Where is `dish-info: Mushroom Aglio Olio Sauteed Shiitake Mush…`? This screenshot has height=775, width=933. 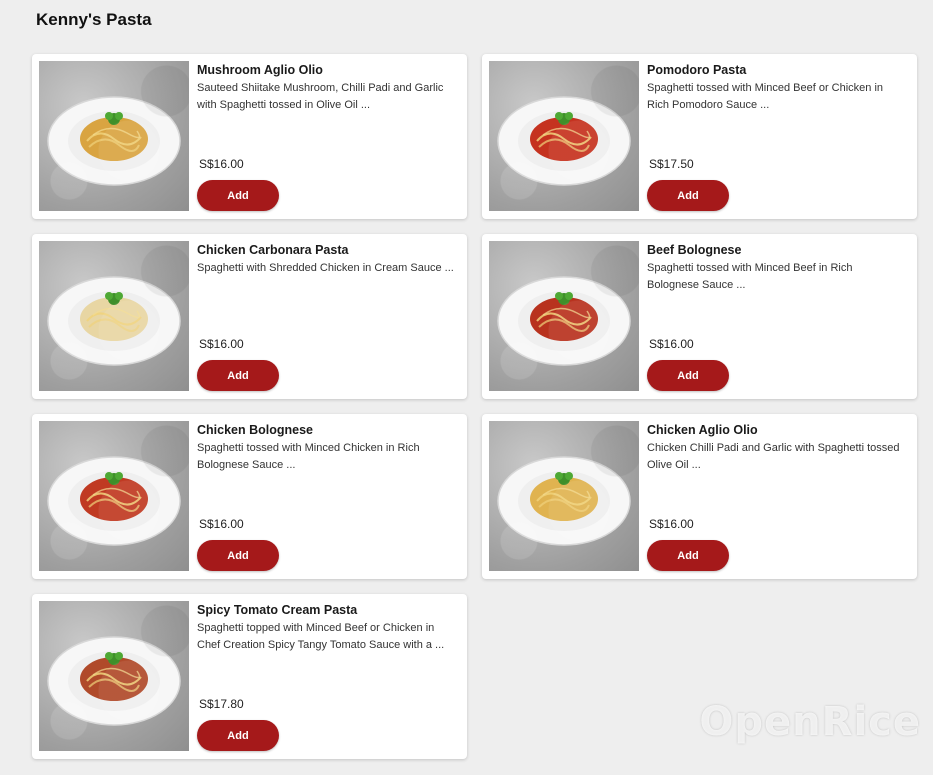 dish-info: Mushroom Aglio Olio Sauteed Shiitake Mush… is located at coordinates (326, 88).